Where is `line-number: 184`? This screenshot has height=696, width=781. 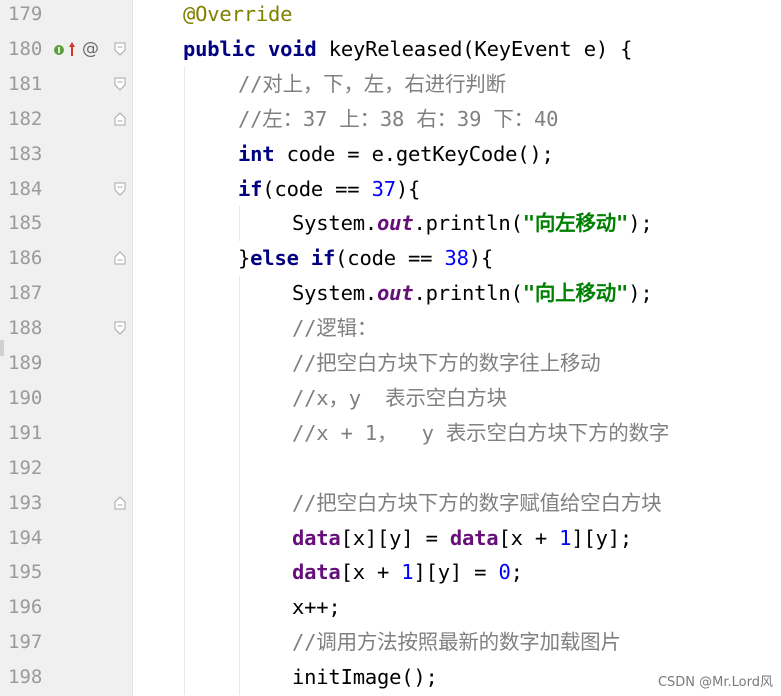
line-number: 184 is located at coordinates (25, 188).